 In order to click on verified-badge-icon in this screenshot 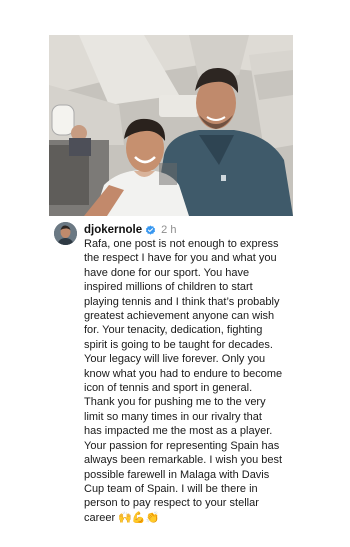, I will do `click(150, 230)`.